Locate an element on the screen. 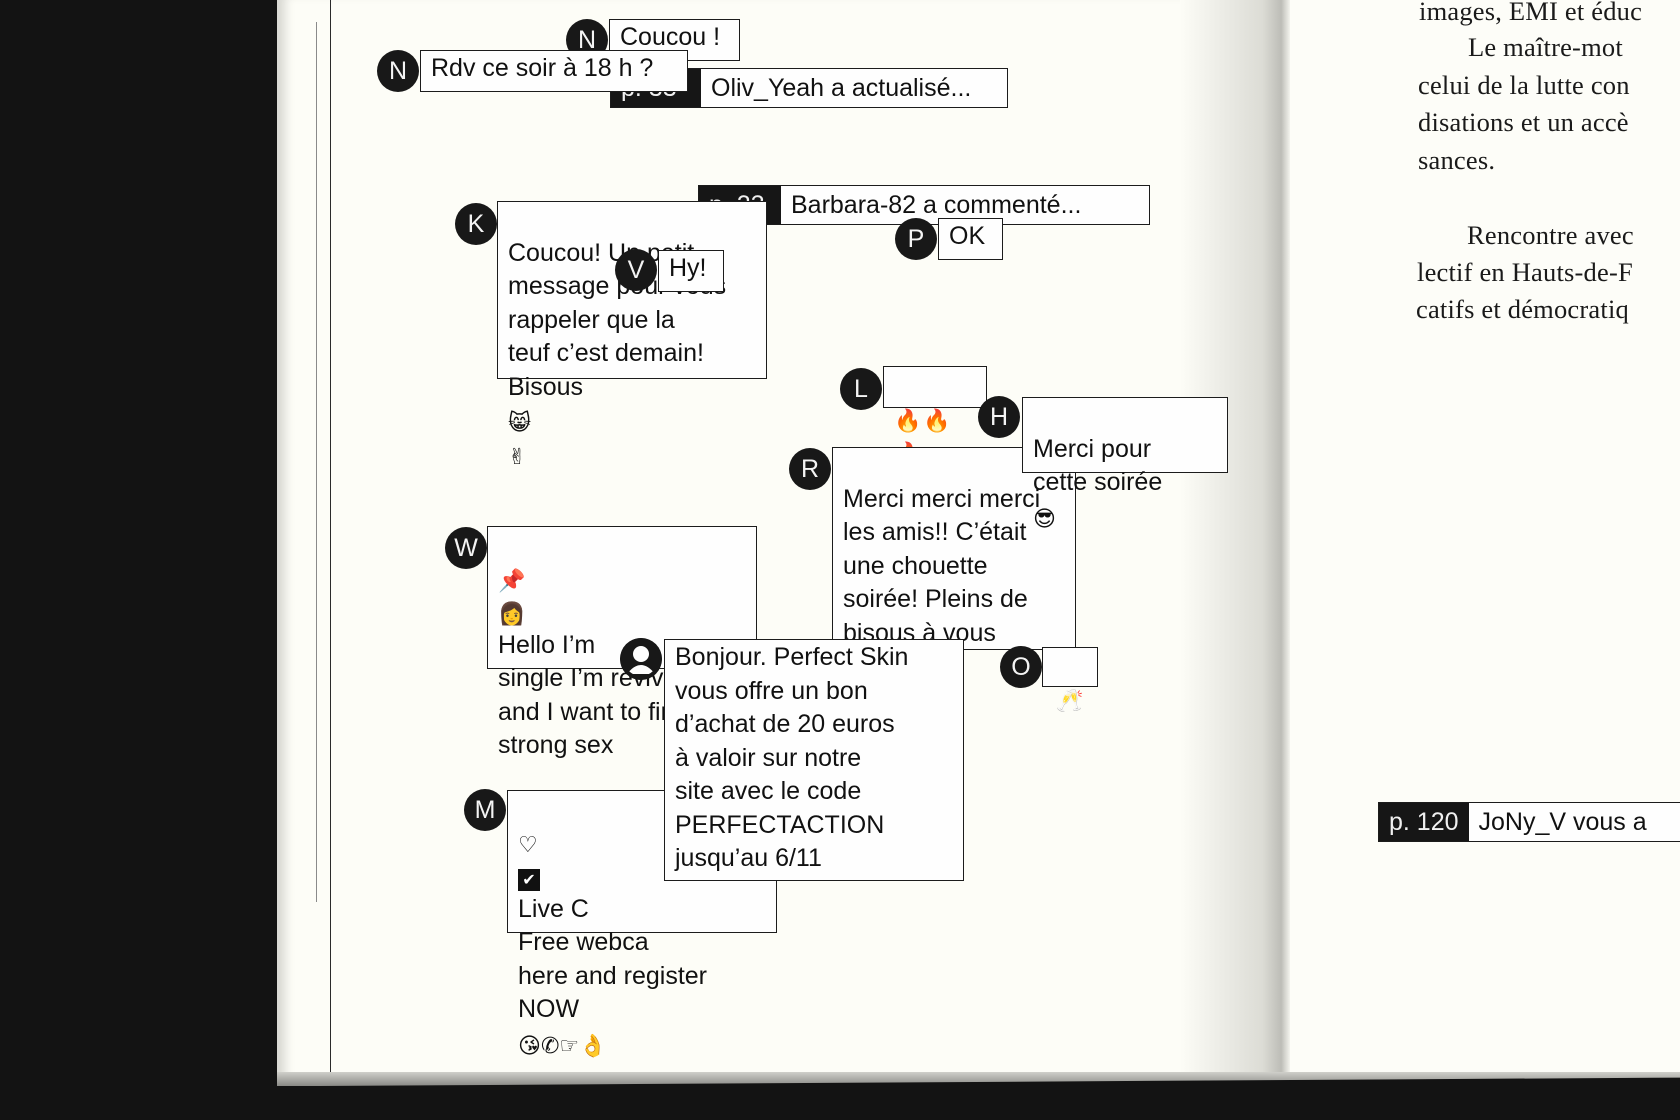  check-box-icon: ✔ is located at coordinates (529, 880).